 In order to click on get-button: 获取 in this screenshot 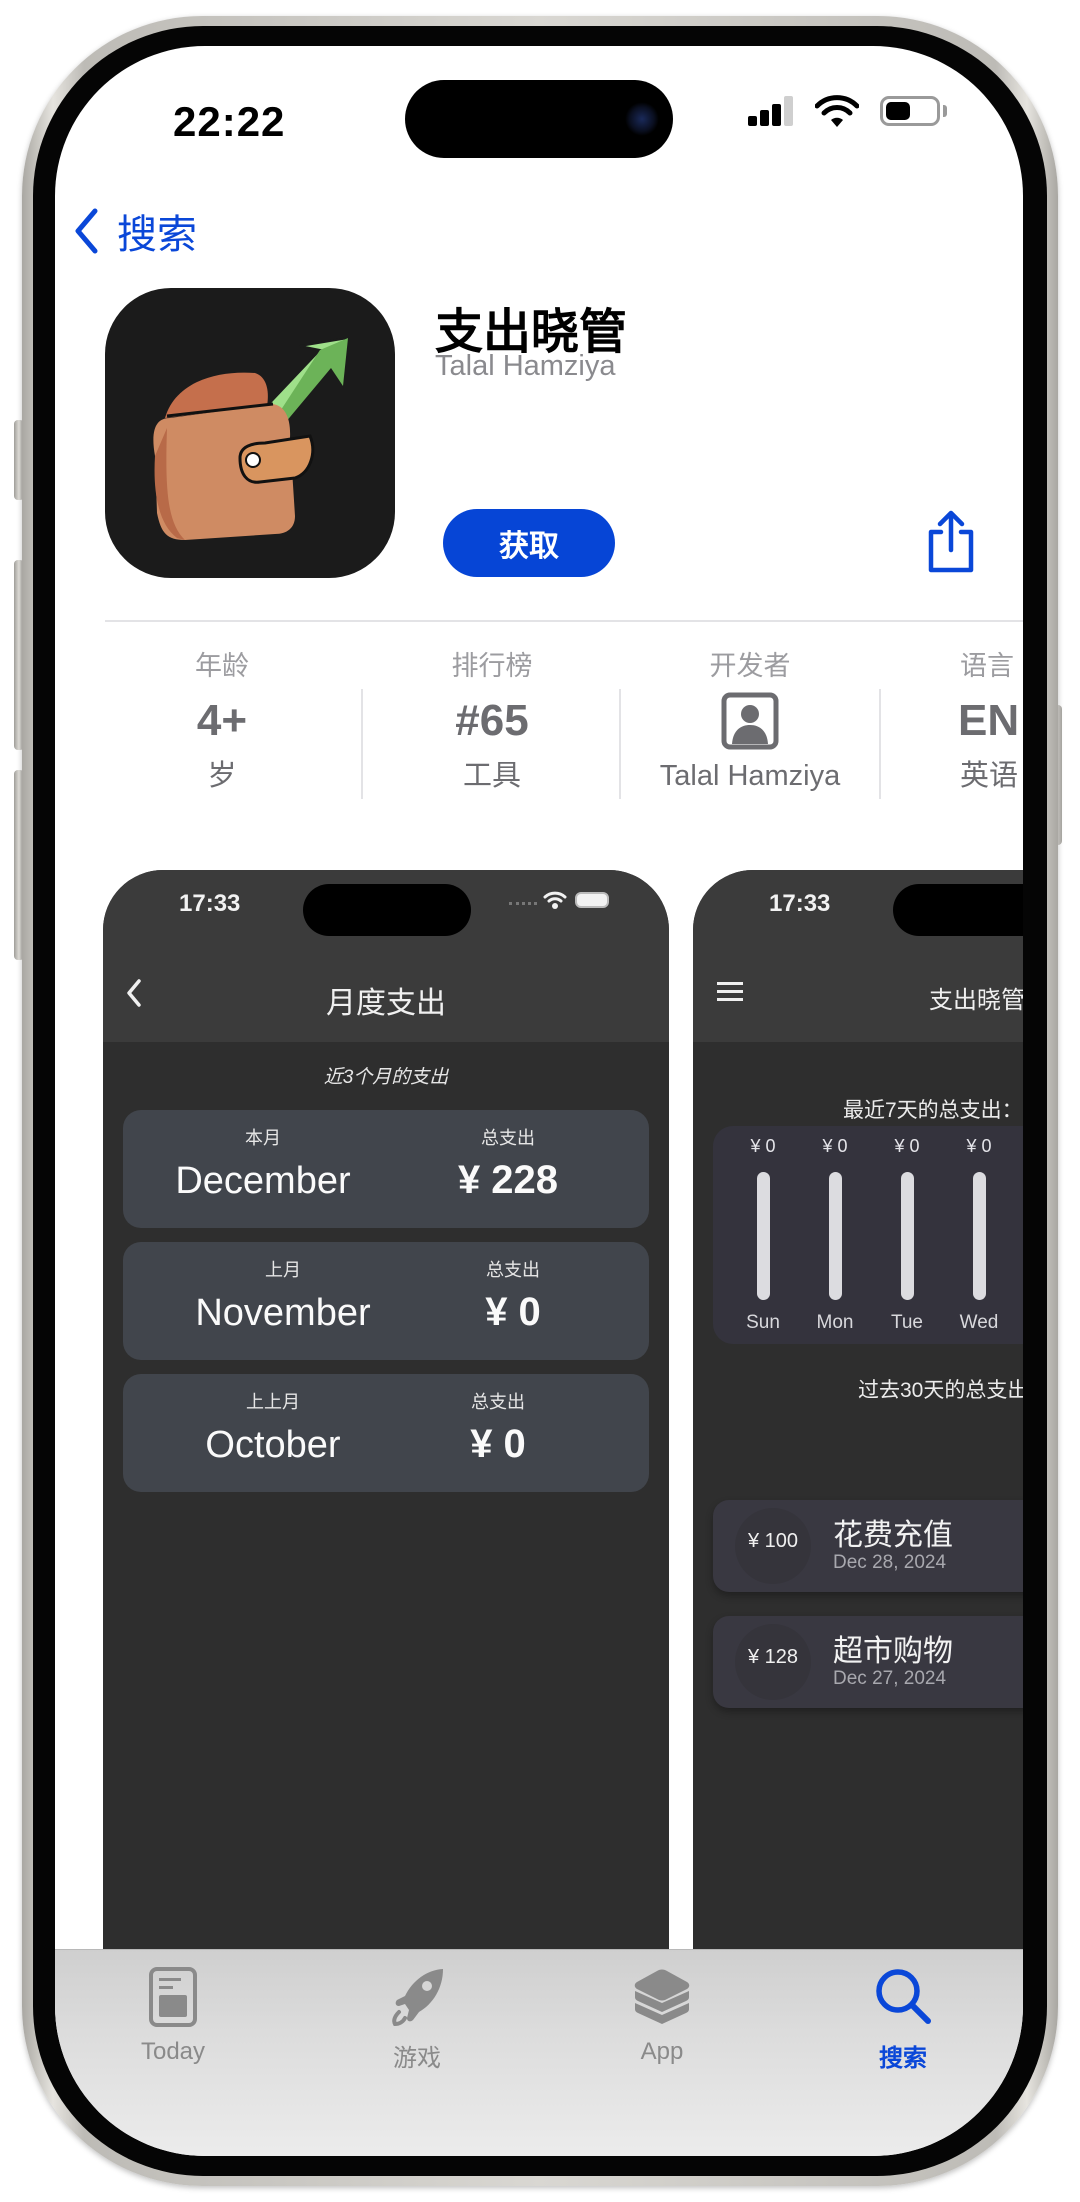, I will do `click(529, 543)`.